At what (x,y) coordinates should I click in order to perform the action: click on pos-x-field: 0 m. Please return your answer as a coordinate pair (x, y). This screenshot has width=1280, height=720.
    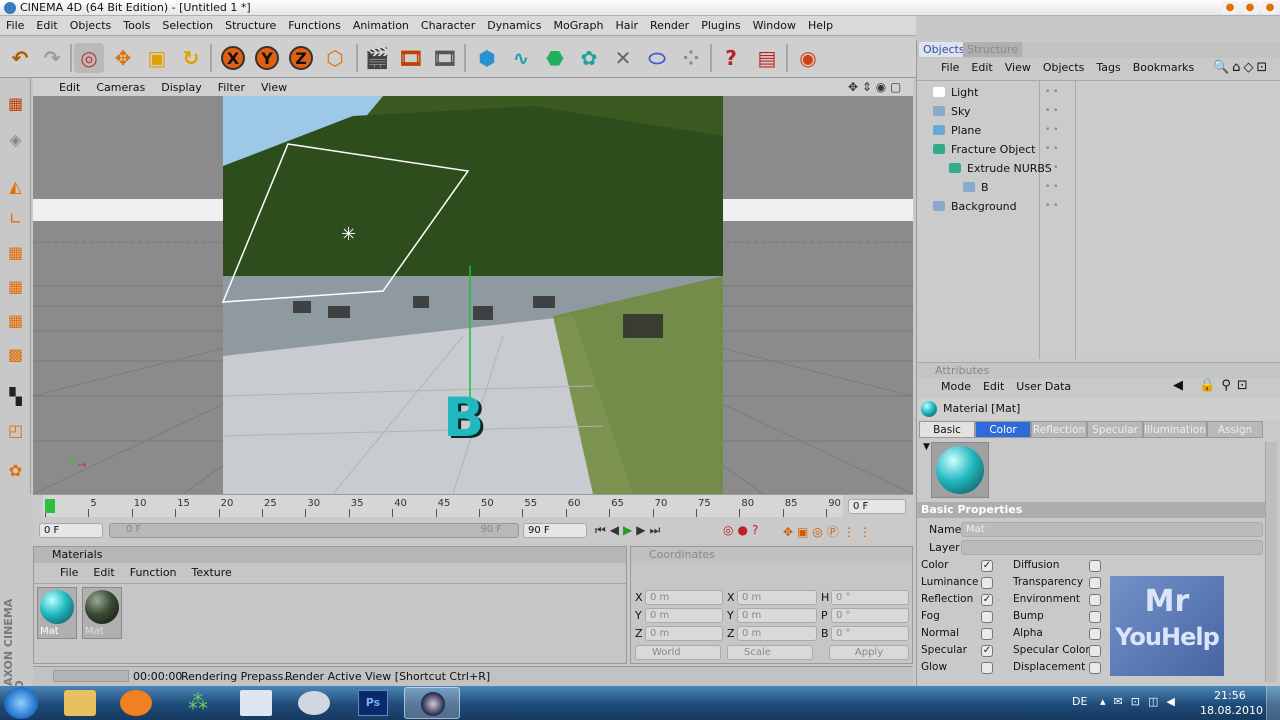
    Looking at the image, I should click on (684, 597).